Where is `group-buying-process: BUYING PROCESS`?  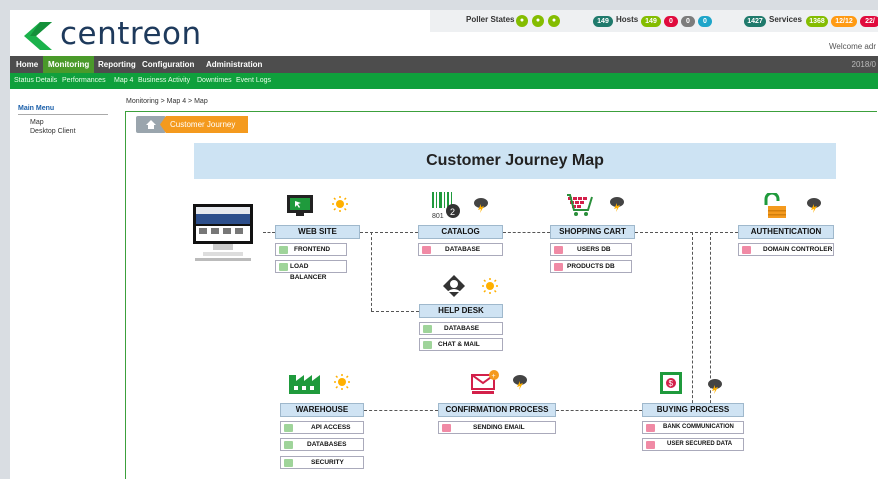 group-buying-process: BUYING PROCESS is located at coordinates (693, 410).